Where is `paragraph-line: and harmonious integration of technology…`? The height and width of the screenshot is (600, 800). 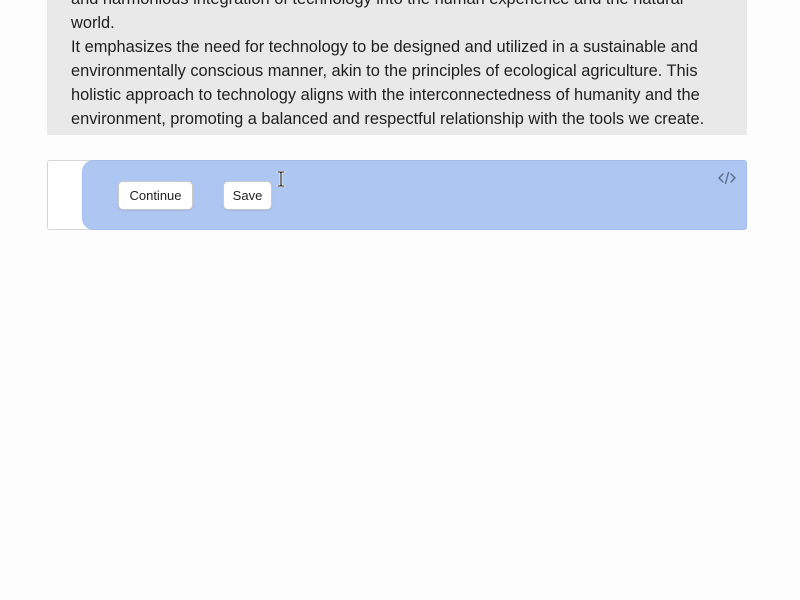 paragraph-line: and harmonious integration of technology… is located at coordinates (377, 16).